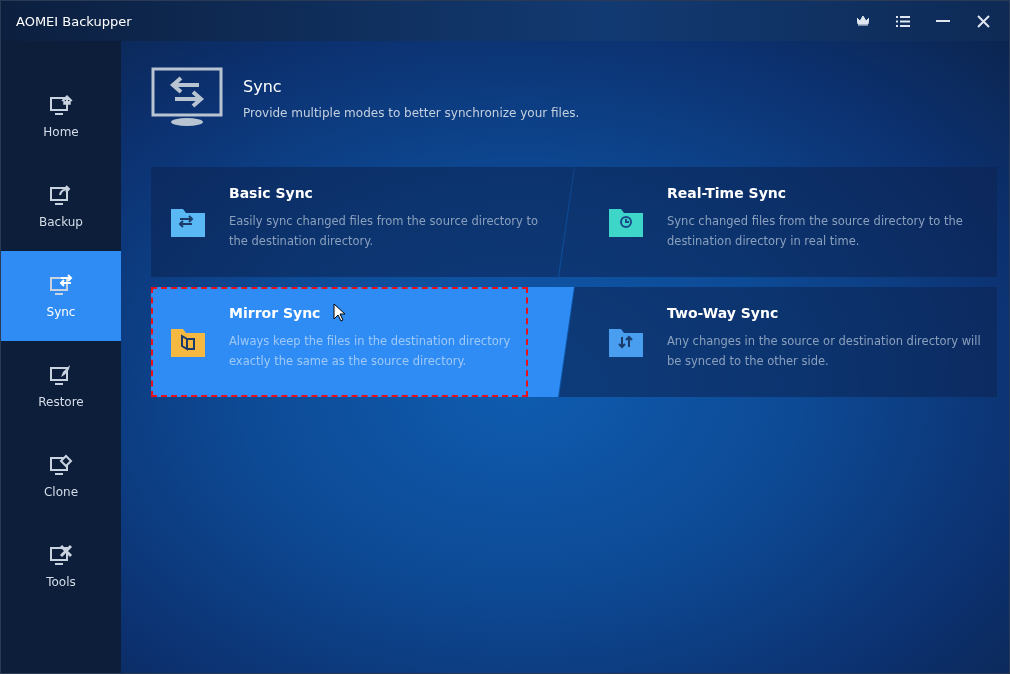 Image resolution: width=1010 pixels, height=674 pixels. I want to click on clone-icon, so click(61, 465).